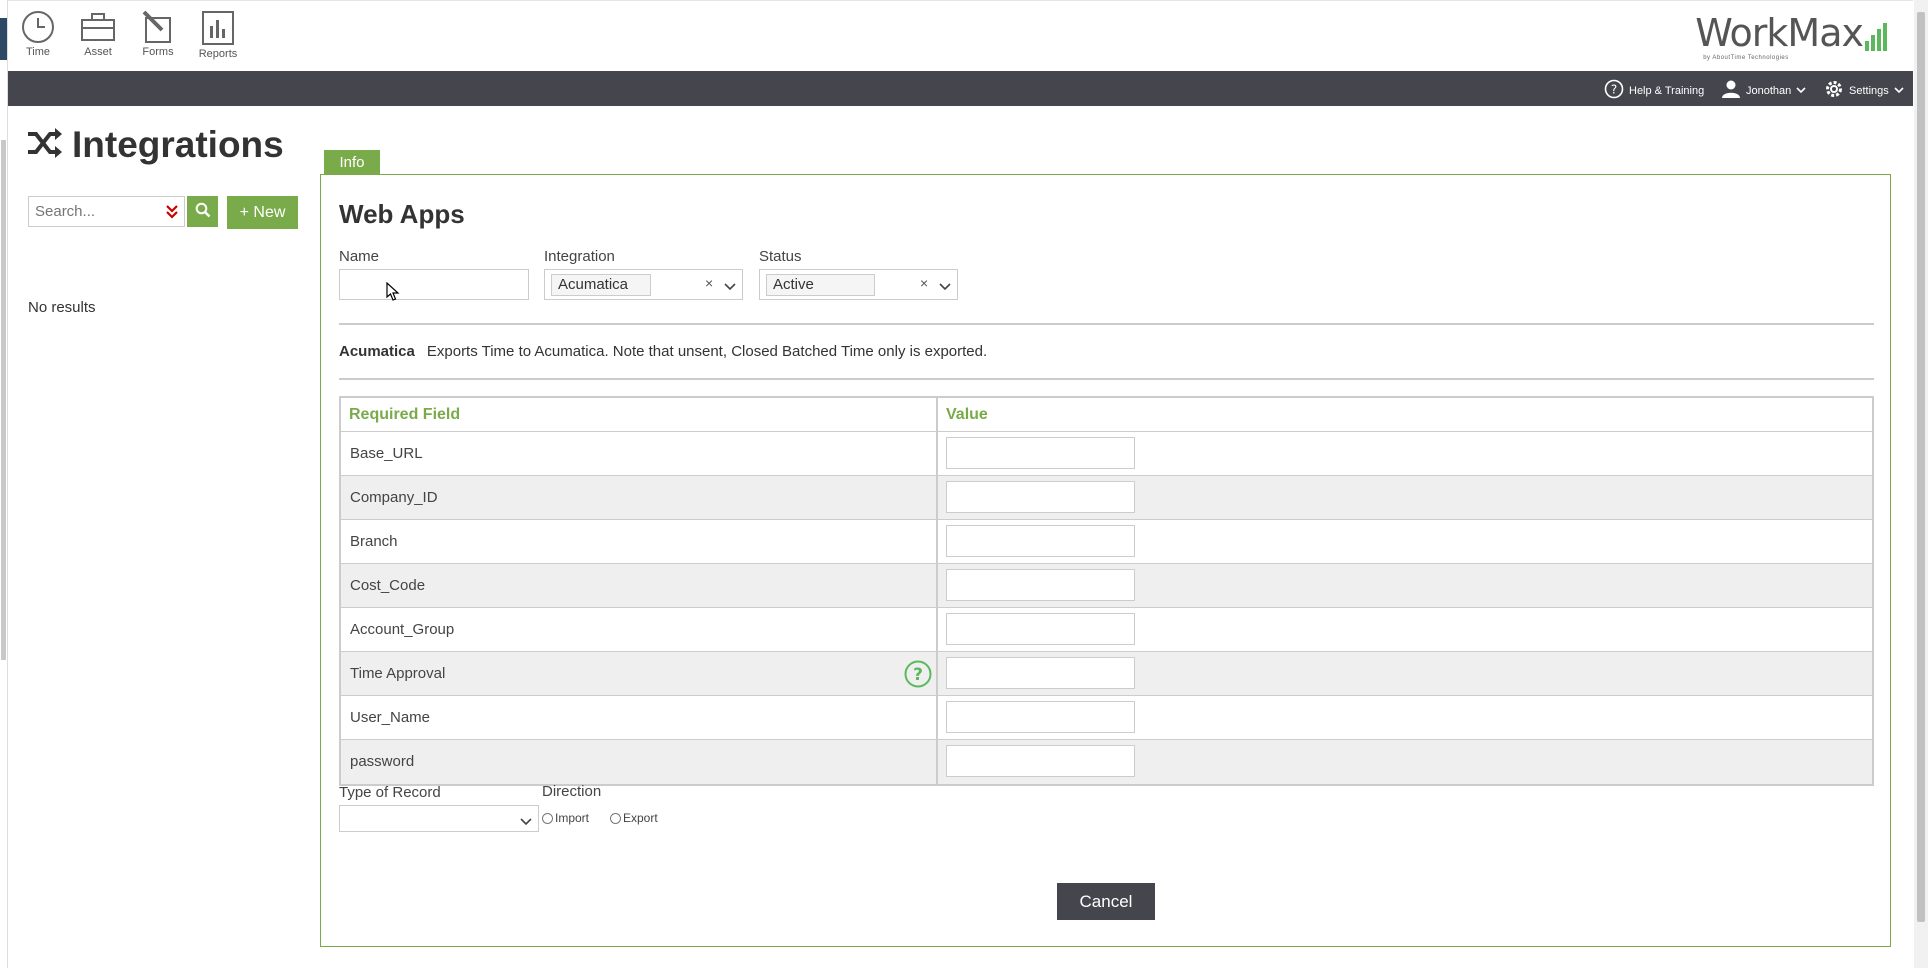 This screenshot has width=1928, height=968. Describe the element at coordinates (45, 145) in the screenshot. I see `shuffle-icon` at that location.